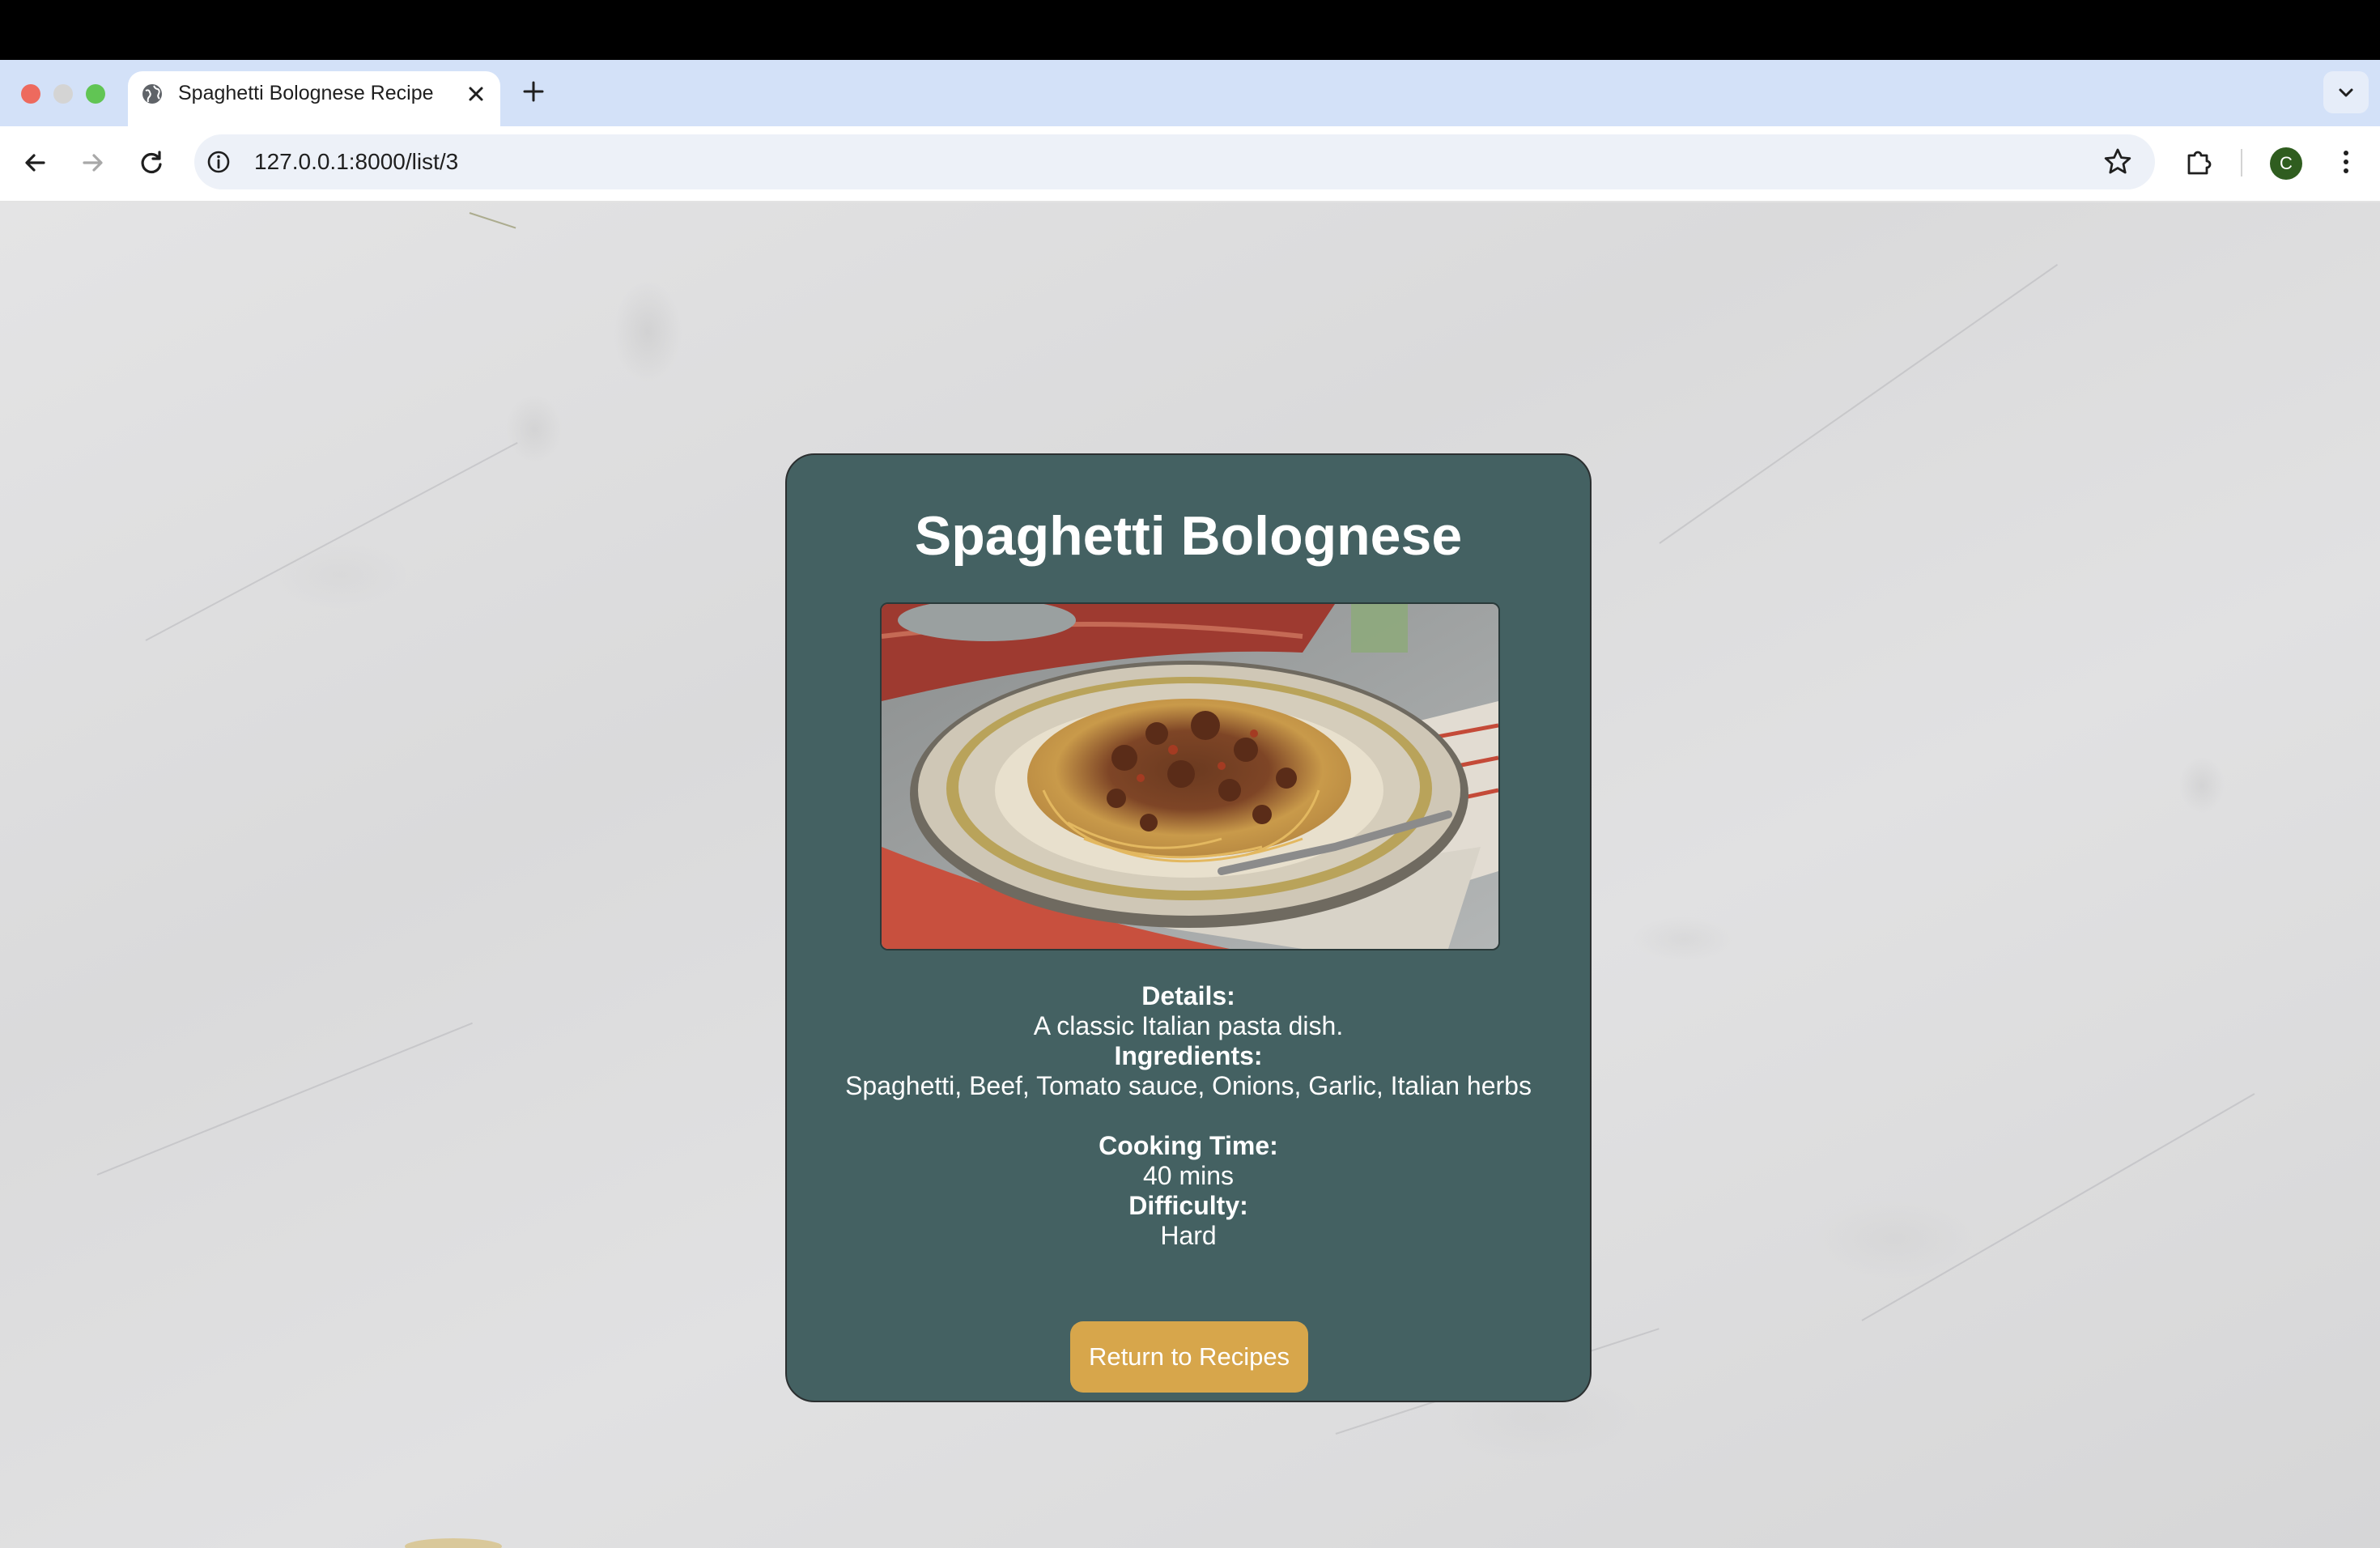  What do you see at coordinates (2286, 164) in the screenshot?
I see `profile-avatar: C` at bounding box center [2286, 164].